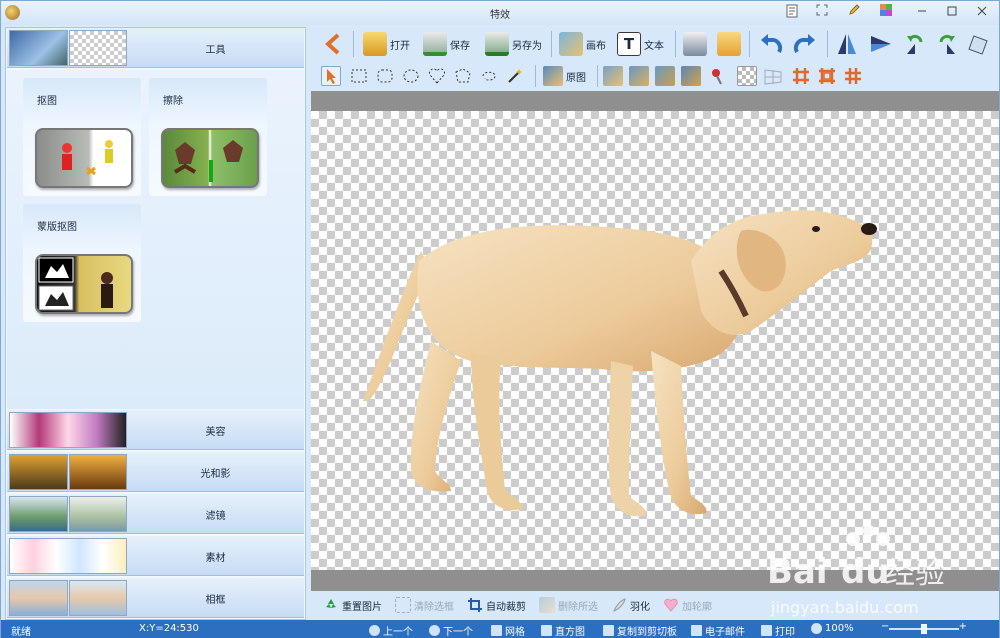 The height and width of the screenshot is (638, 1000). I want to click on print-status-button: 打印, so click(778, 630).